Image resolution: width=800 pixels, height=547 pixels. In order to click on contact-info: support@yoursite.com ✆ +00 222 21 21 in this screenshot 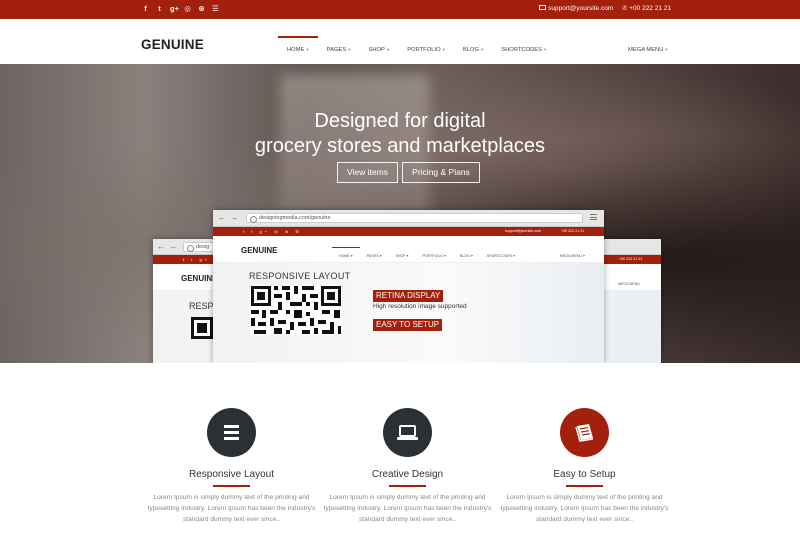, I will do `click(605, 8)`.